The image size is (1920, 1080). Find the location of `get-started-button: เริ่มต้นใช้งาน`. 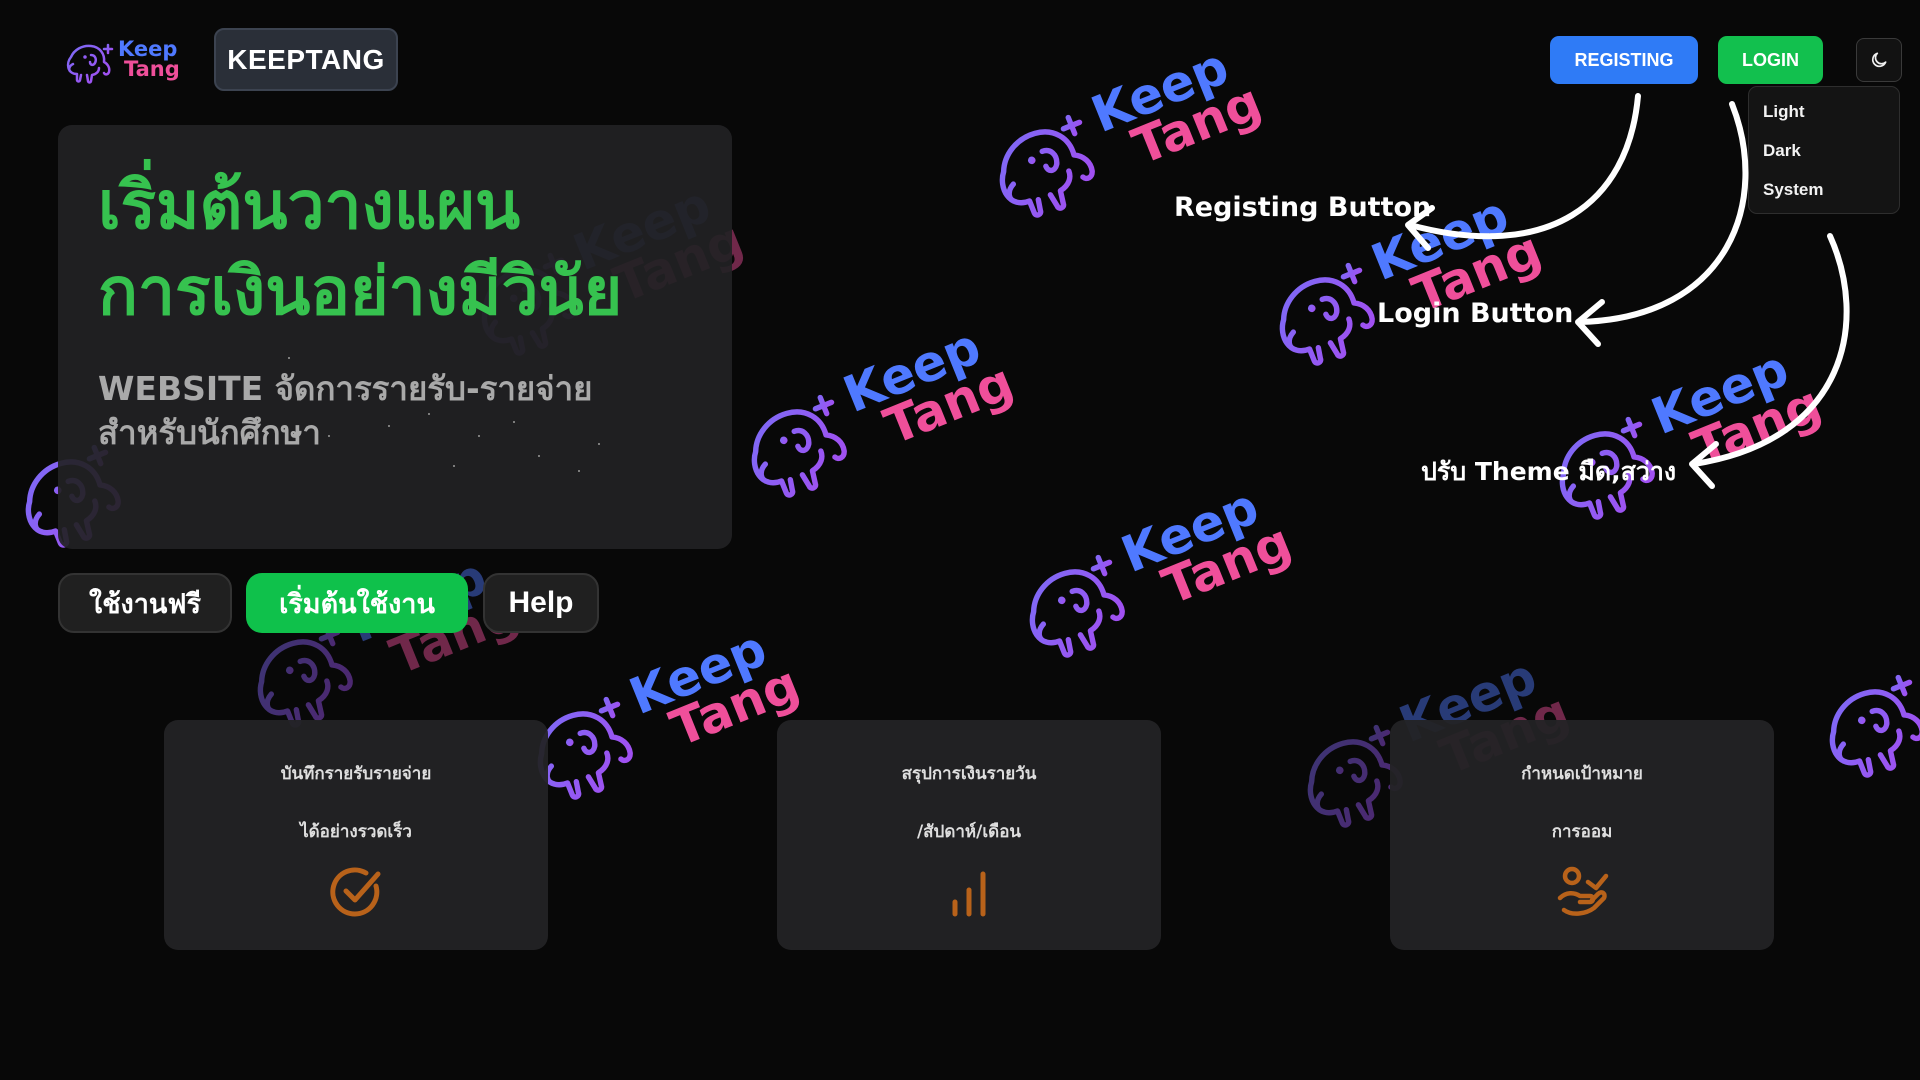

get-started-button: เริ่มต้นใช้งาน is located at coordinates (357, 603).